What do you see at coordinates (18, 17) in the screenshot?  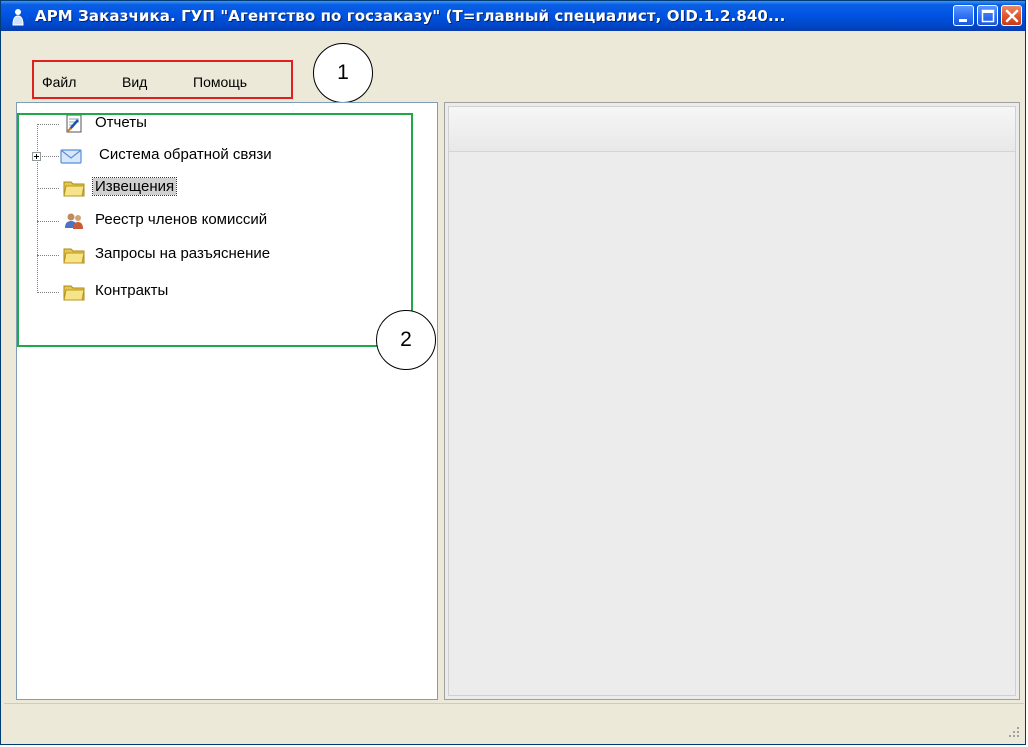 I see `app-user-icon` at bounding box center [18, 17].